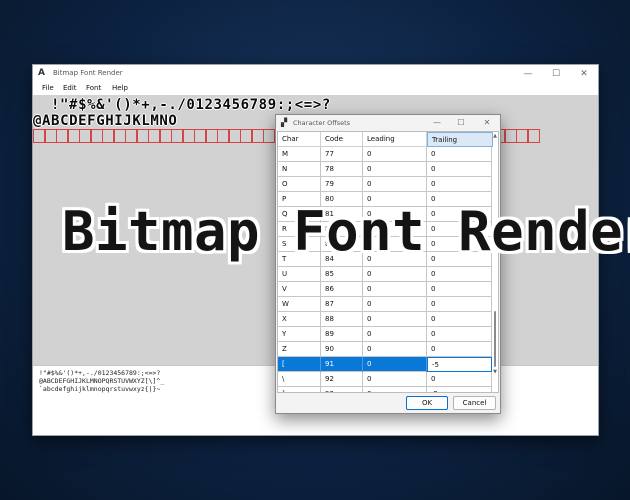  I want to click on table-row: ]930-5, so click(385, 389).